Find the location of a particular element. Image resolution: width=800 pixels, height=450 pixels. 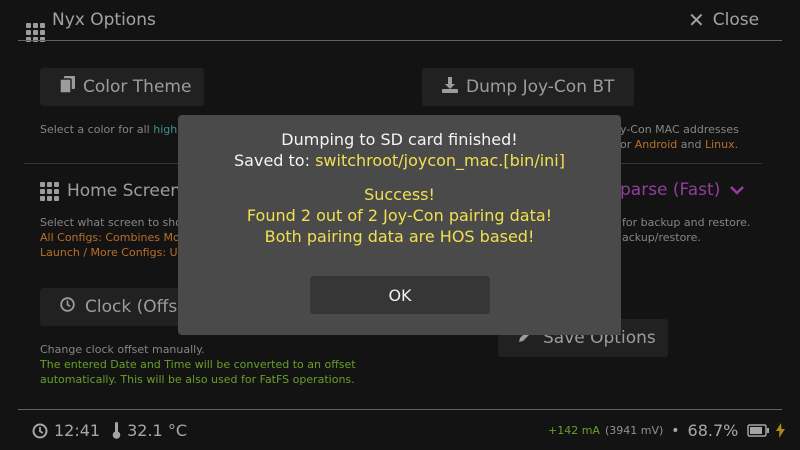

ok-label: OK is located at coordinates (400, 295).